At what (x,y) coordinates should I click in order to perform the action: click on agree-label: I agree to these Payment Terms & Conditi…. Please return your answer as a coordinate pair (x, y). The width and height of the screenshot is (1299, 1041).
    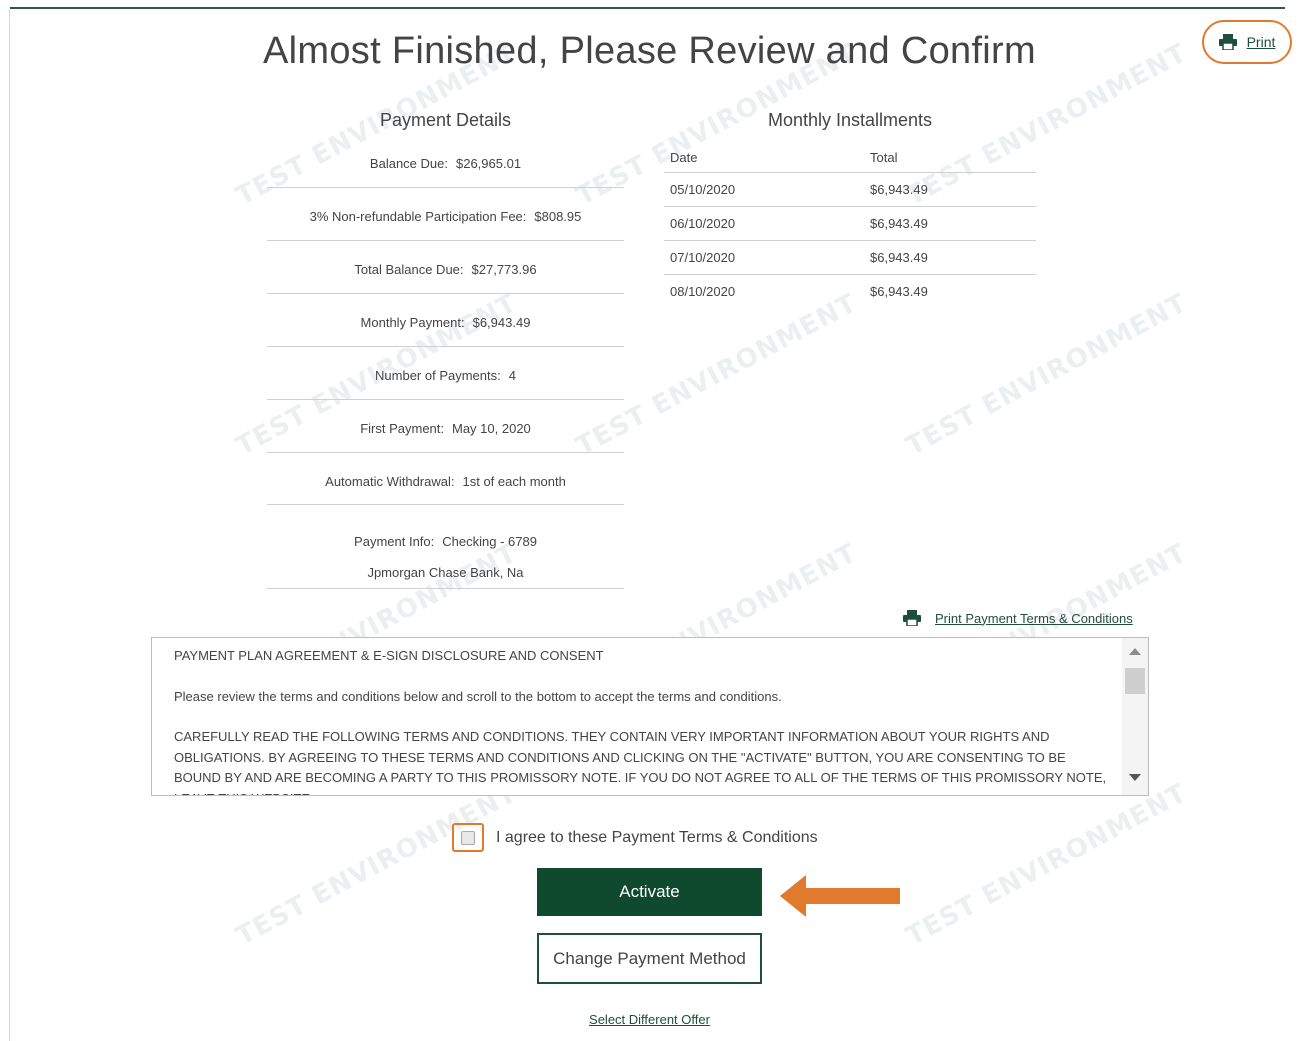
    Looking at the image, I should click on (657, 838).